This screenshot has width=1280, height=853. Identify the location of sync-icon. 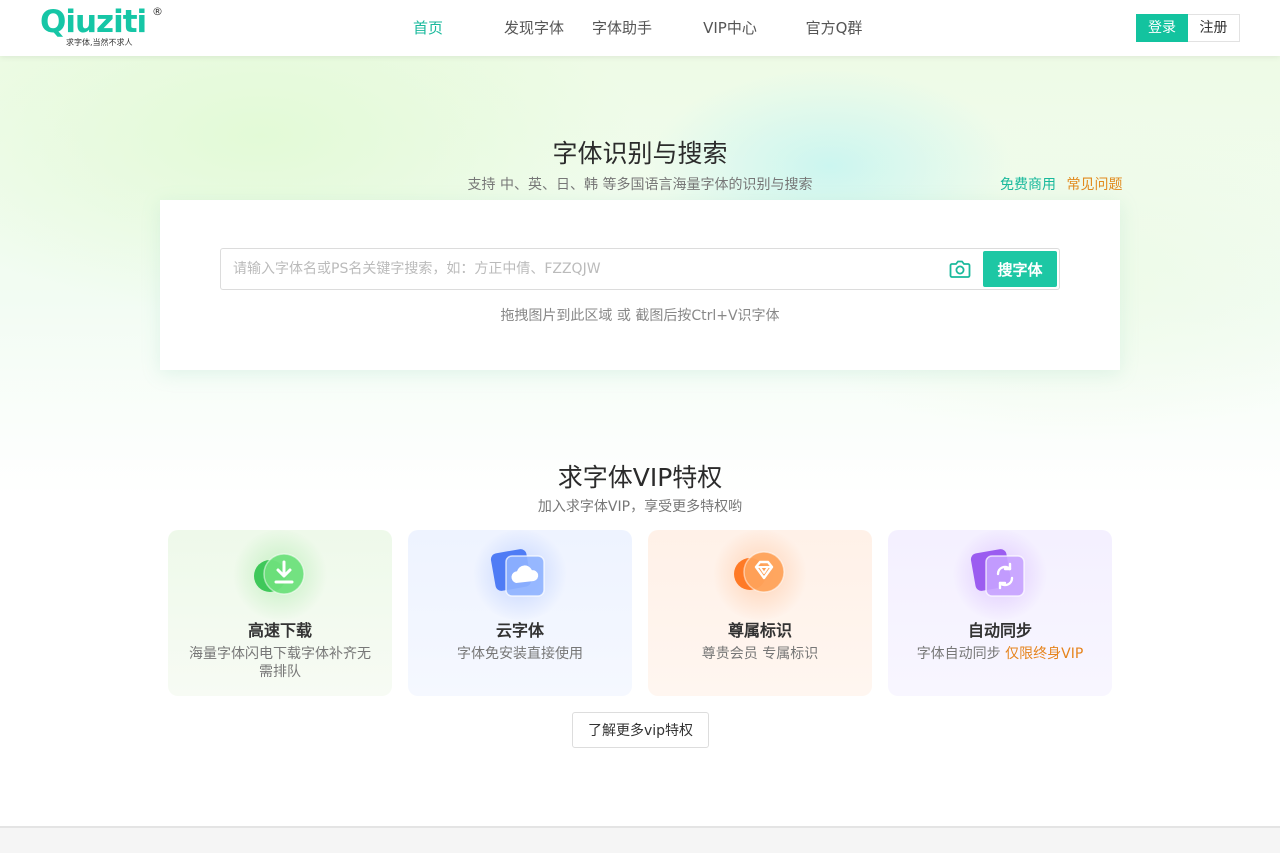
(1000, 574).